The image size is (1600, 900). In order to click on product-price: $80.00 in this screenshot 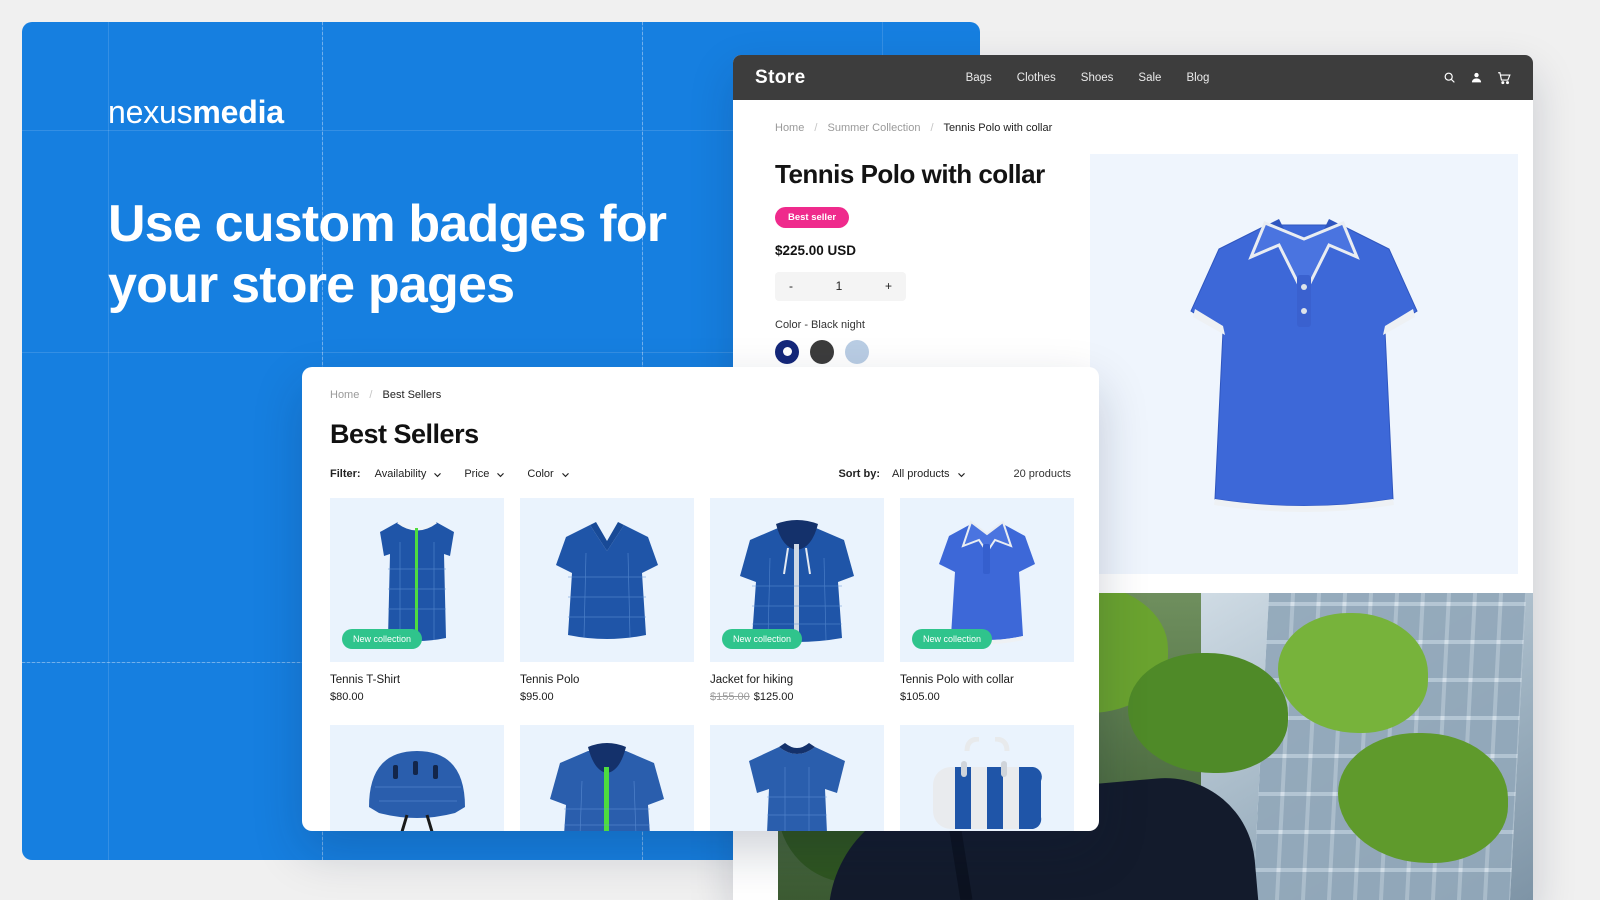, I will do `click(417, 697)`.